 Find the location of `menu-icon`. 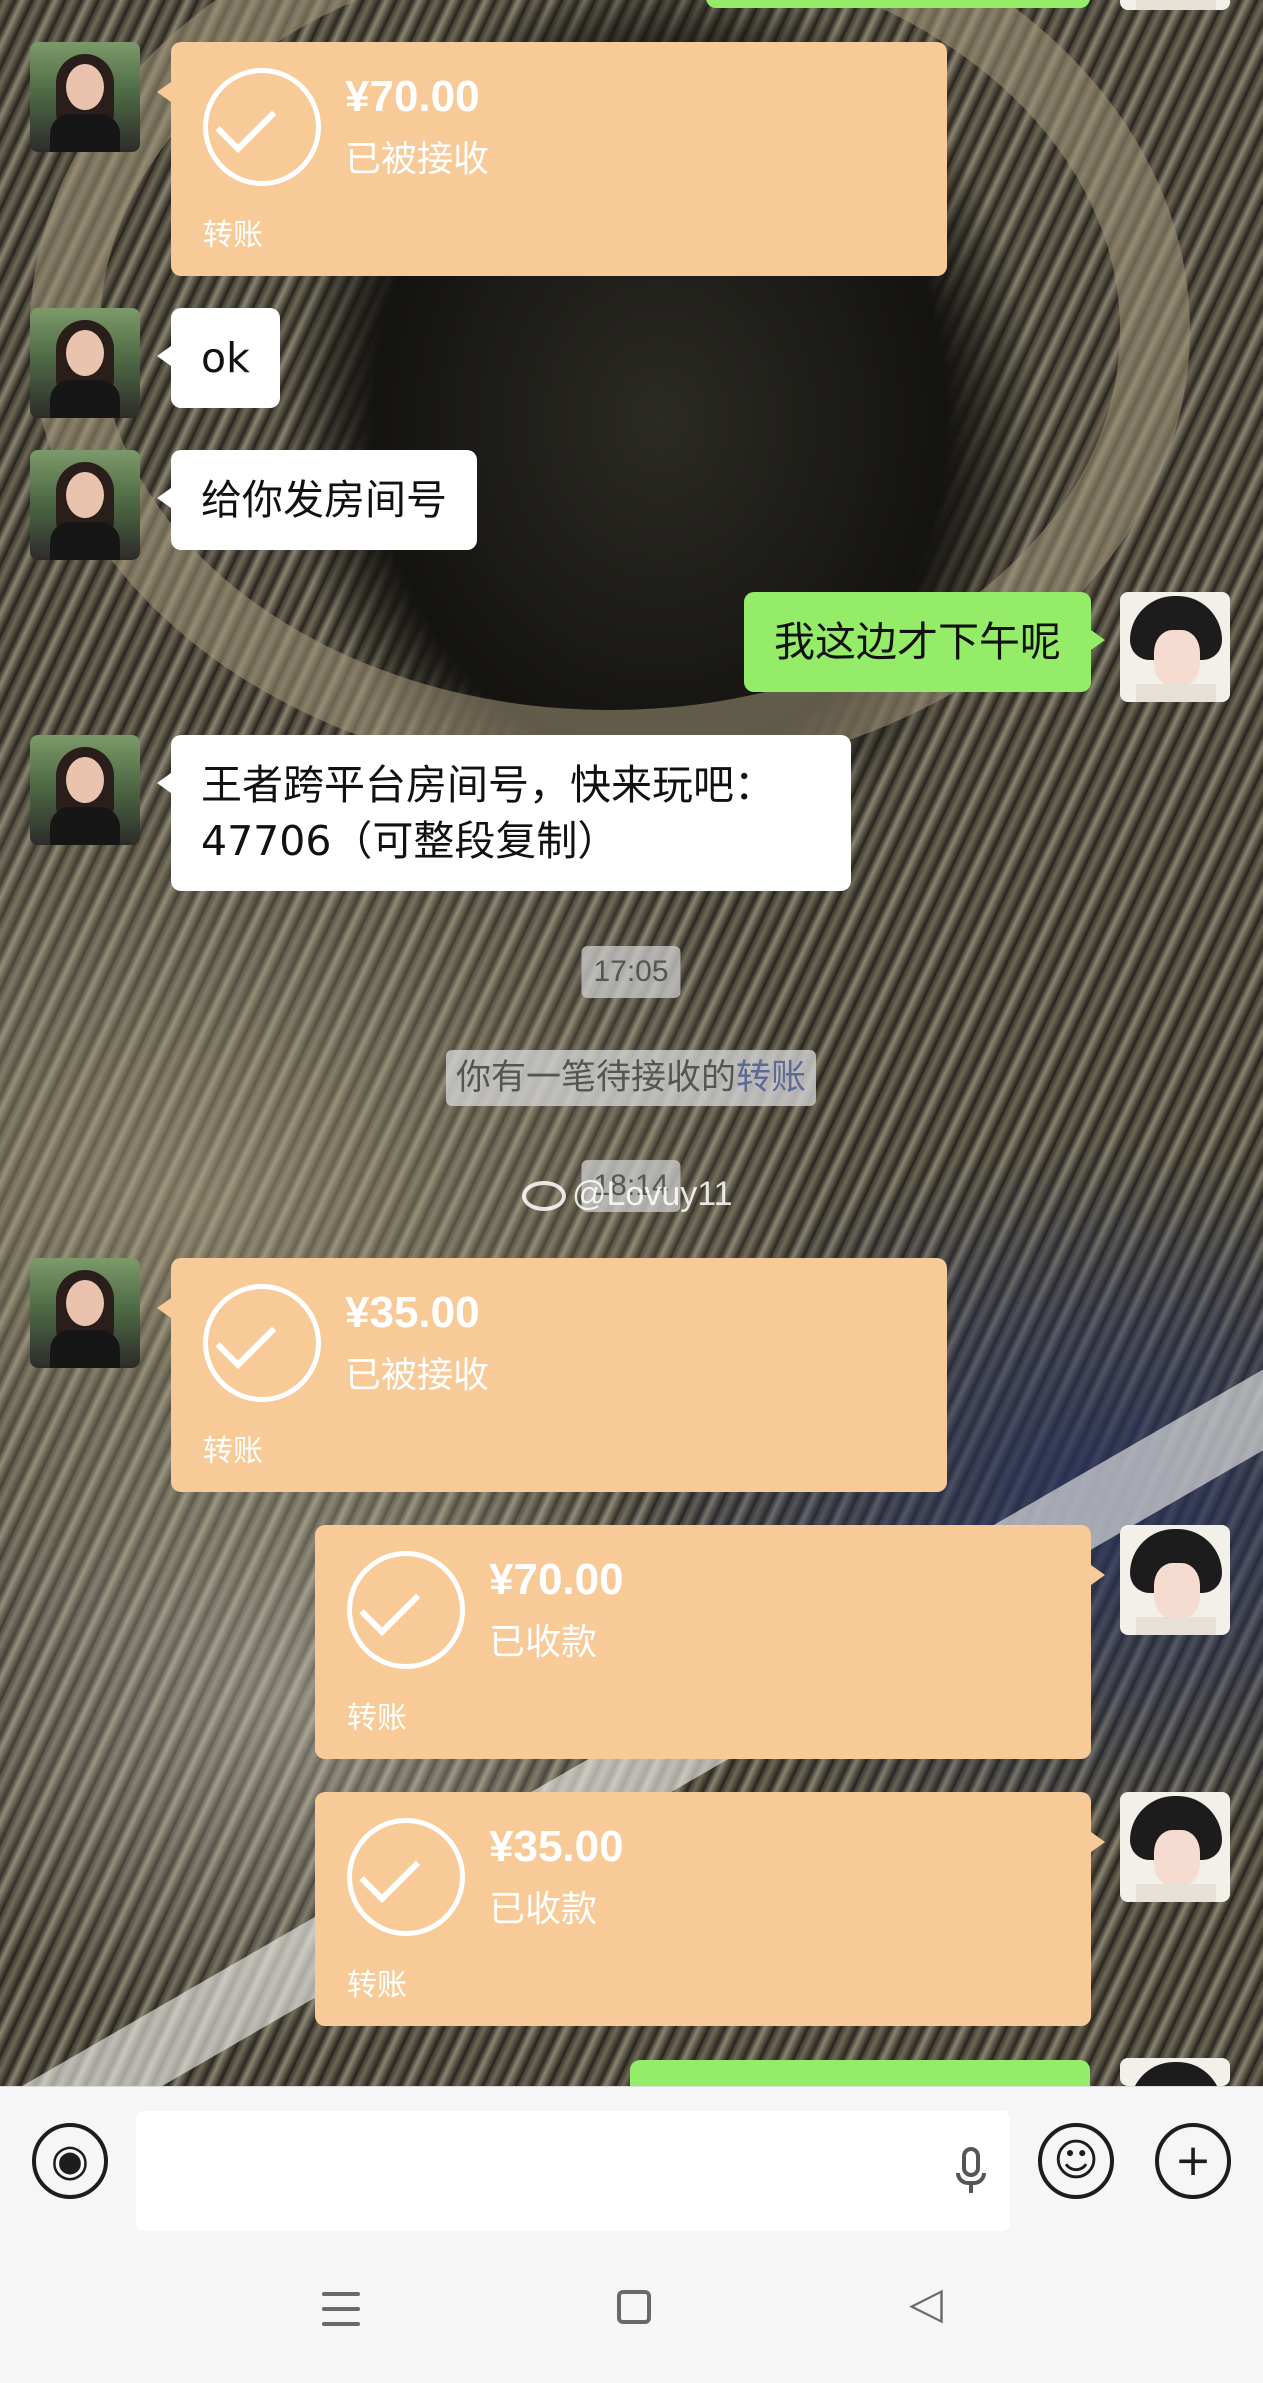

menu-icon is located at coordinates (341, 2309).